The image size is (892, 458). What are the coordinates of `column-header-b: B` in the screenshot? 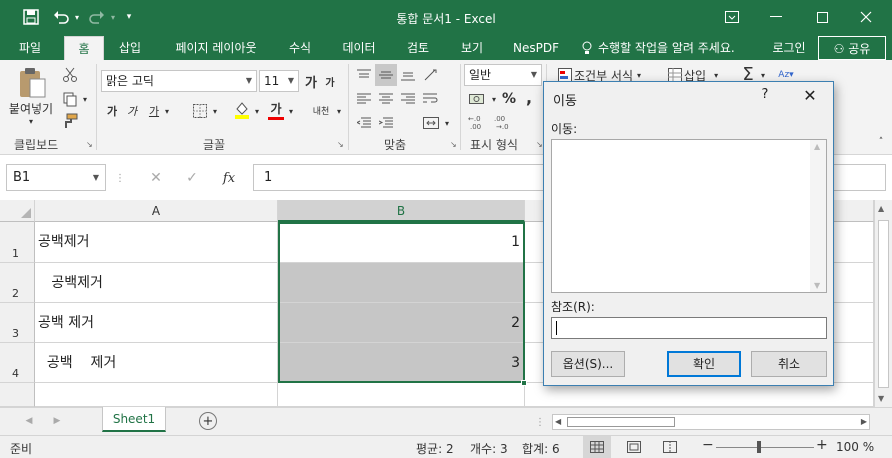 It's located at (401, 211).